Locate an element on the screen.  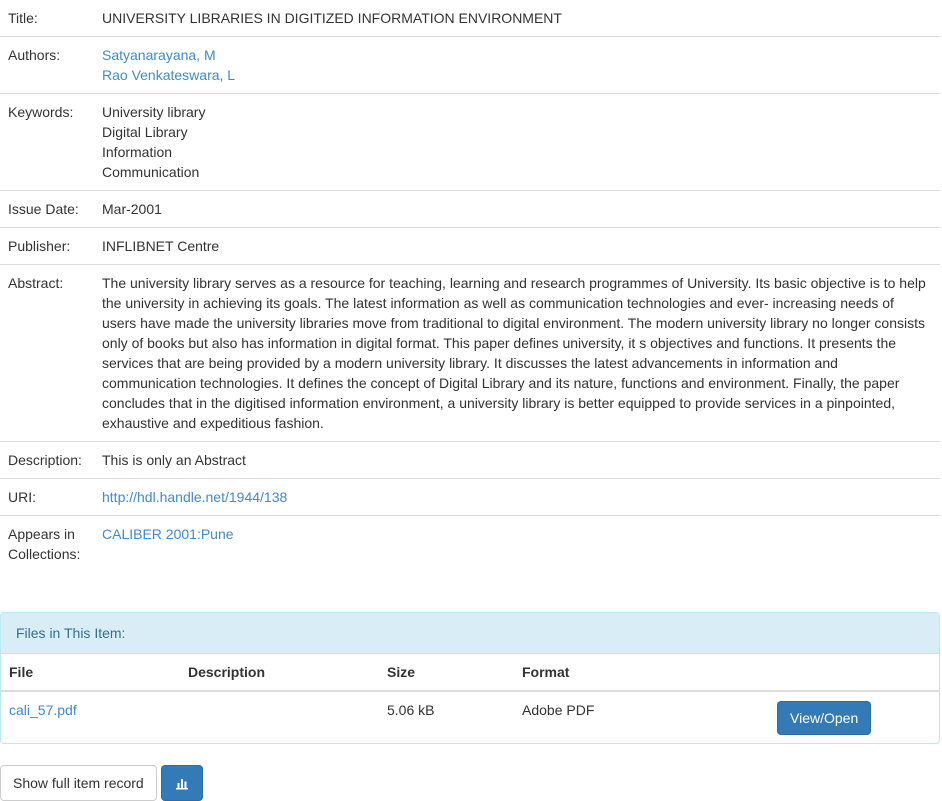
item-actions-bar: Show full item record is located at coordinates (471, 783).